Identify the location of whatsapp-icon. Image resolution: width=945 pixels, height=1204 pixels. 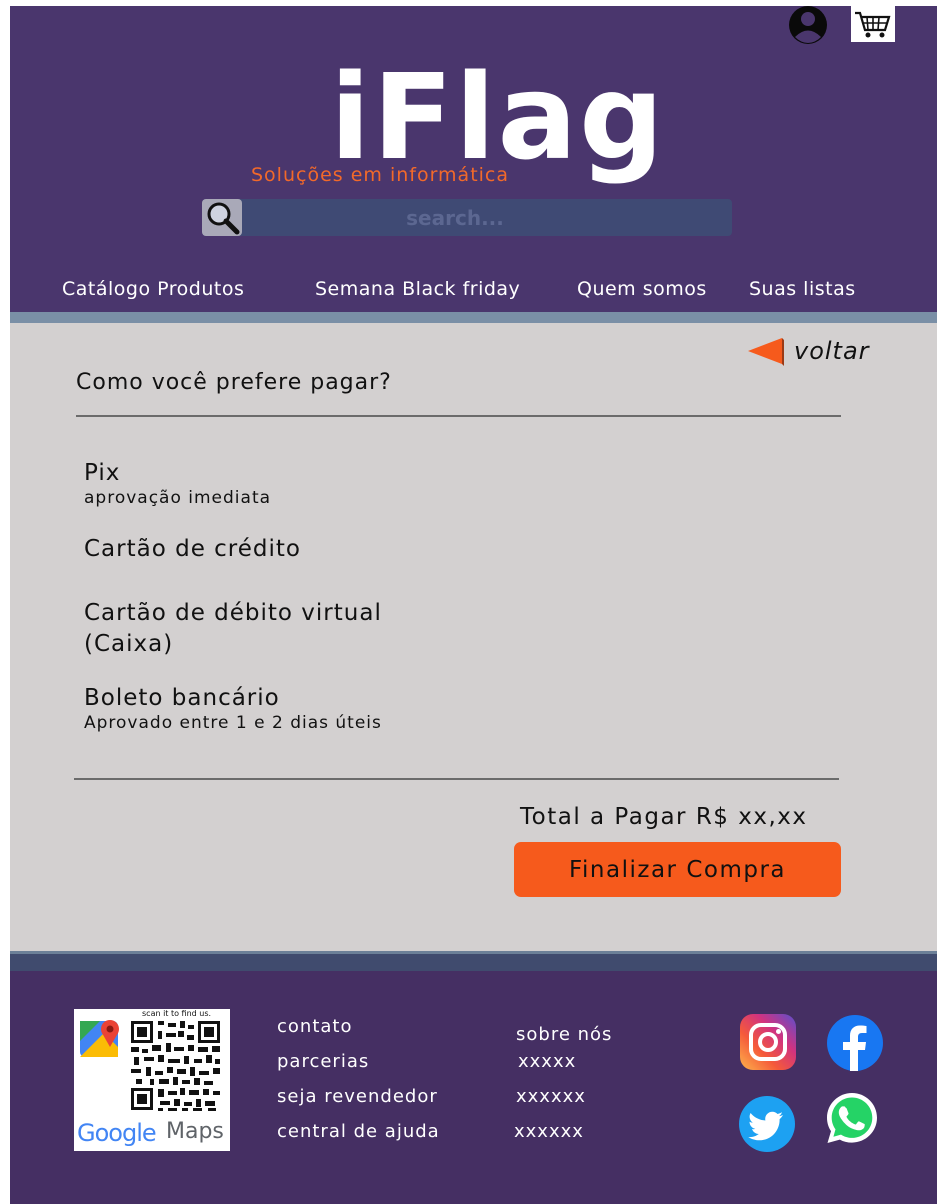
(852, 1118).